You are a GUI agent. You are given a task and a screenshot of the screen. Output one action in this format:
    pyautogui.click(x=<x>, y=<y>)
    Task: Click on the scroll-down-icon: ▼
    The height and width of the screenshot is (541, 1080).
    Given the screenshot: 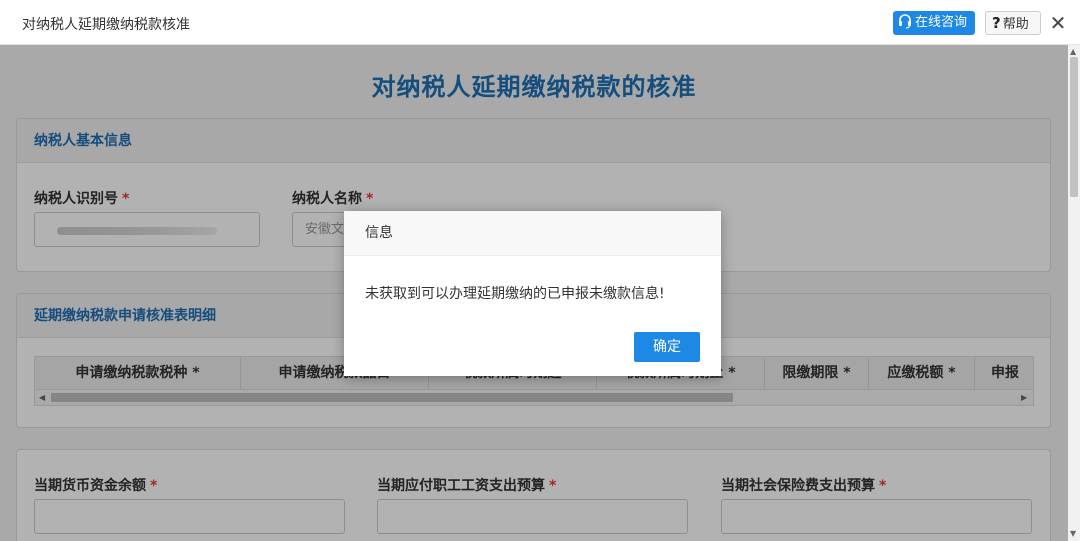 What is the action you would take?
    pyautogui.click(x=1073, y=533)
    